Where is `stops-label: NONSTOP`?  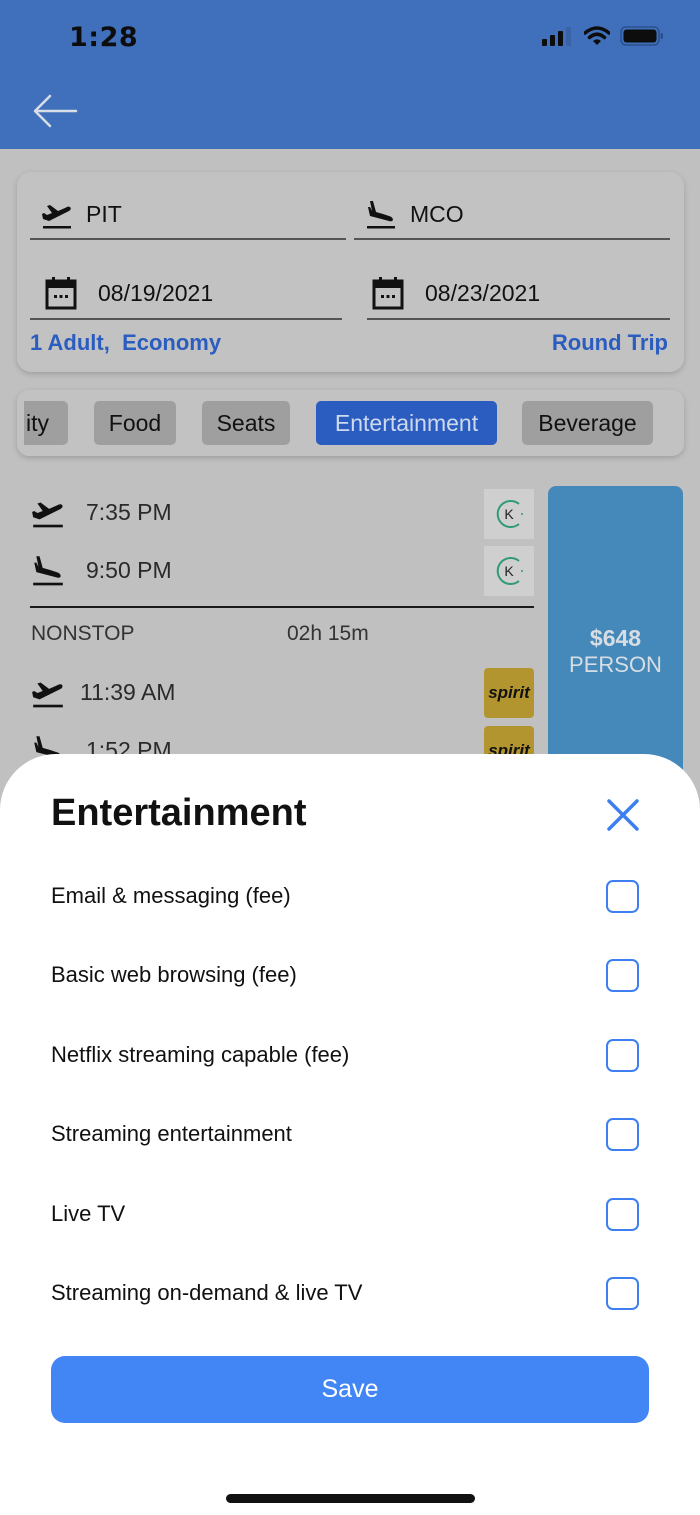
stops-label: NONSTOP is located at coordinates (83, 633).